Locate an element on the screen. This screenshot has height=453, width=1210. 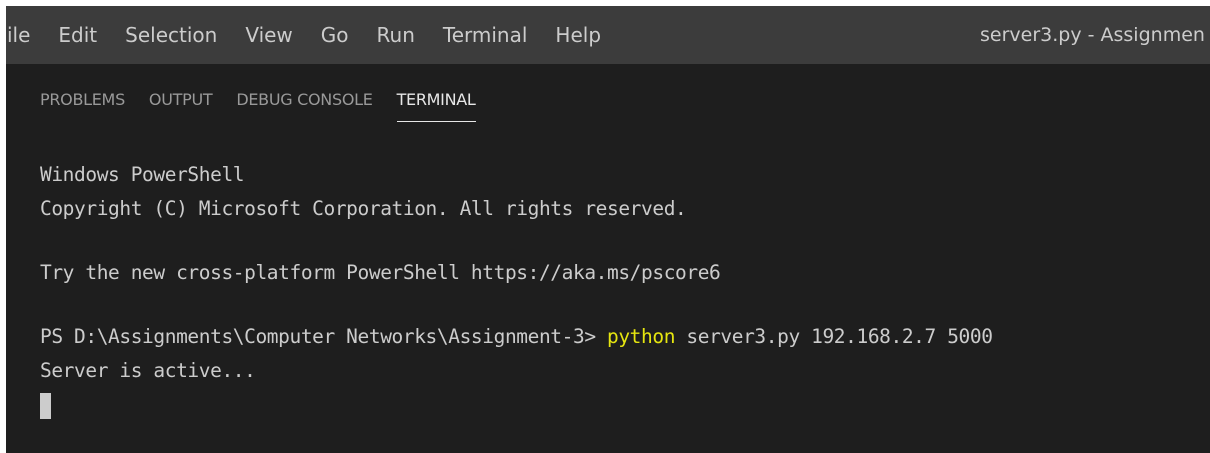
menu-file: ile is located at coordinates (25, 35).